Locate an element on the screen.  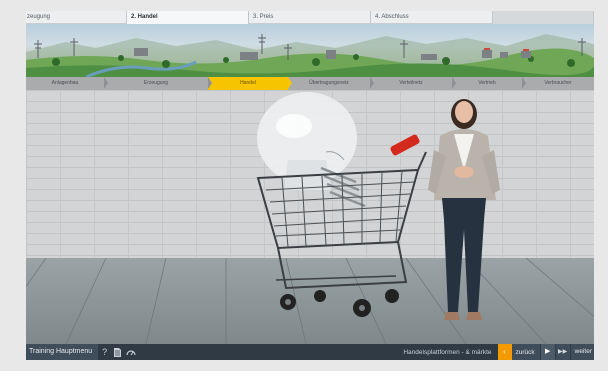
chapter-tab-bar: zeugung 2. Handel 3. Preis 4. Abschluss is located at coordinates (310, 17).